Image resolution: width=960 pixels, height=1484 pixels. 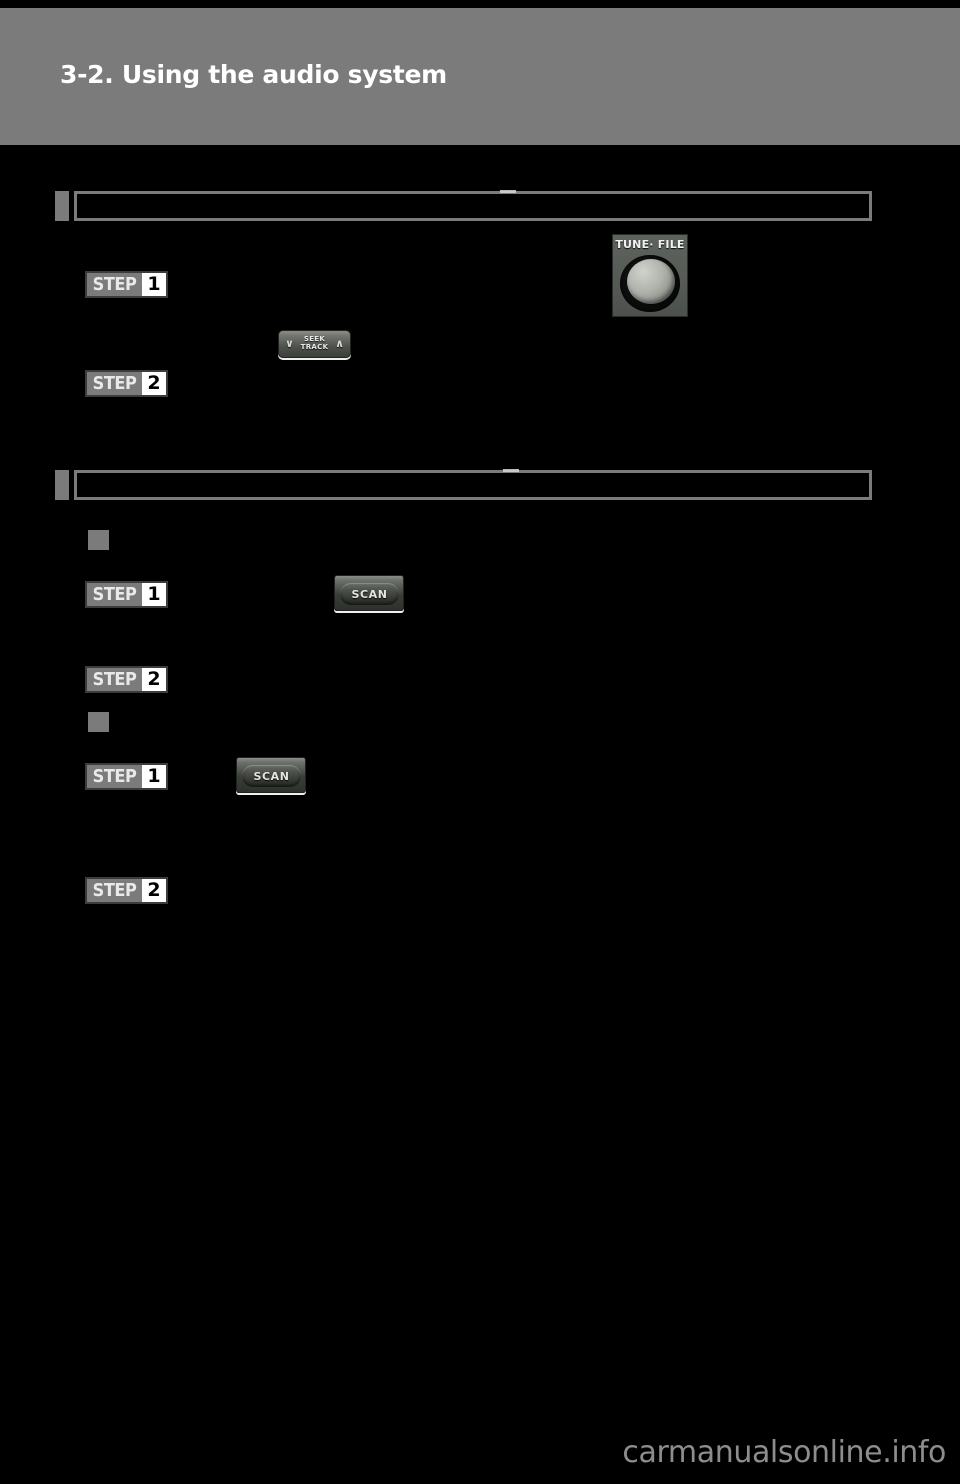 I want to click on scan-button-photo-1: SCAN, so click(x=369, y=593).